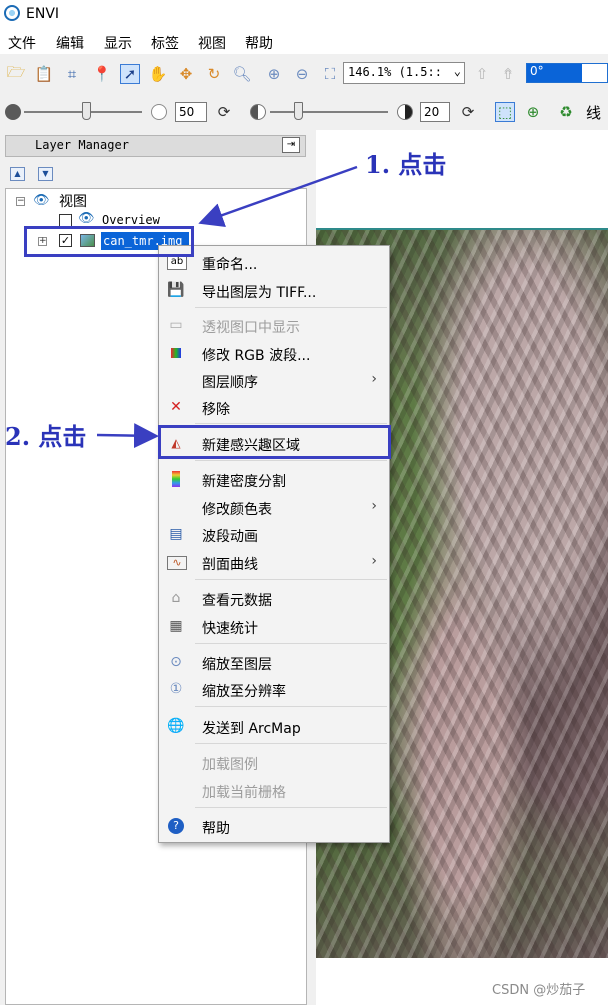  What do you see at coordinates (127, 436) in the screenshot?
I see `arrow-step2` at bounding box center [127, 436].